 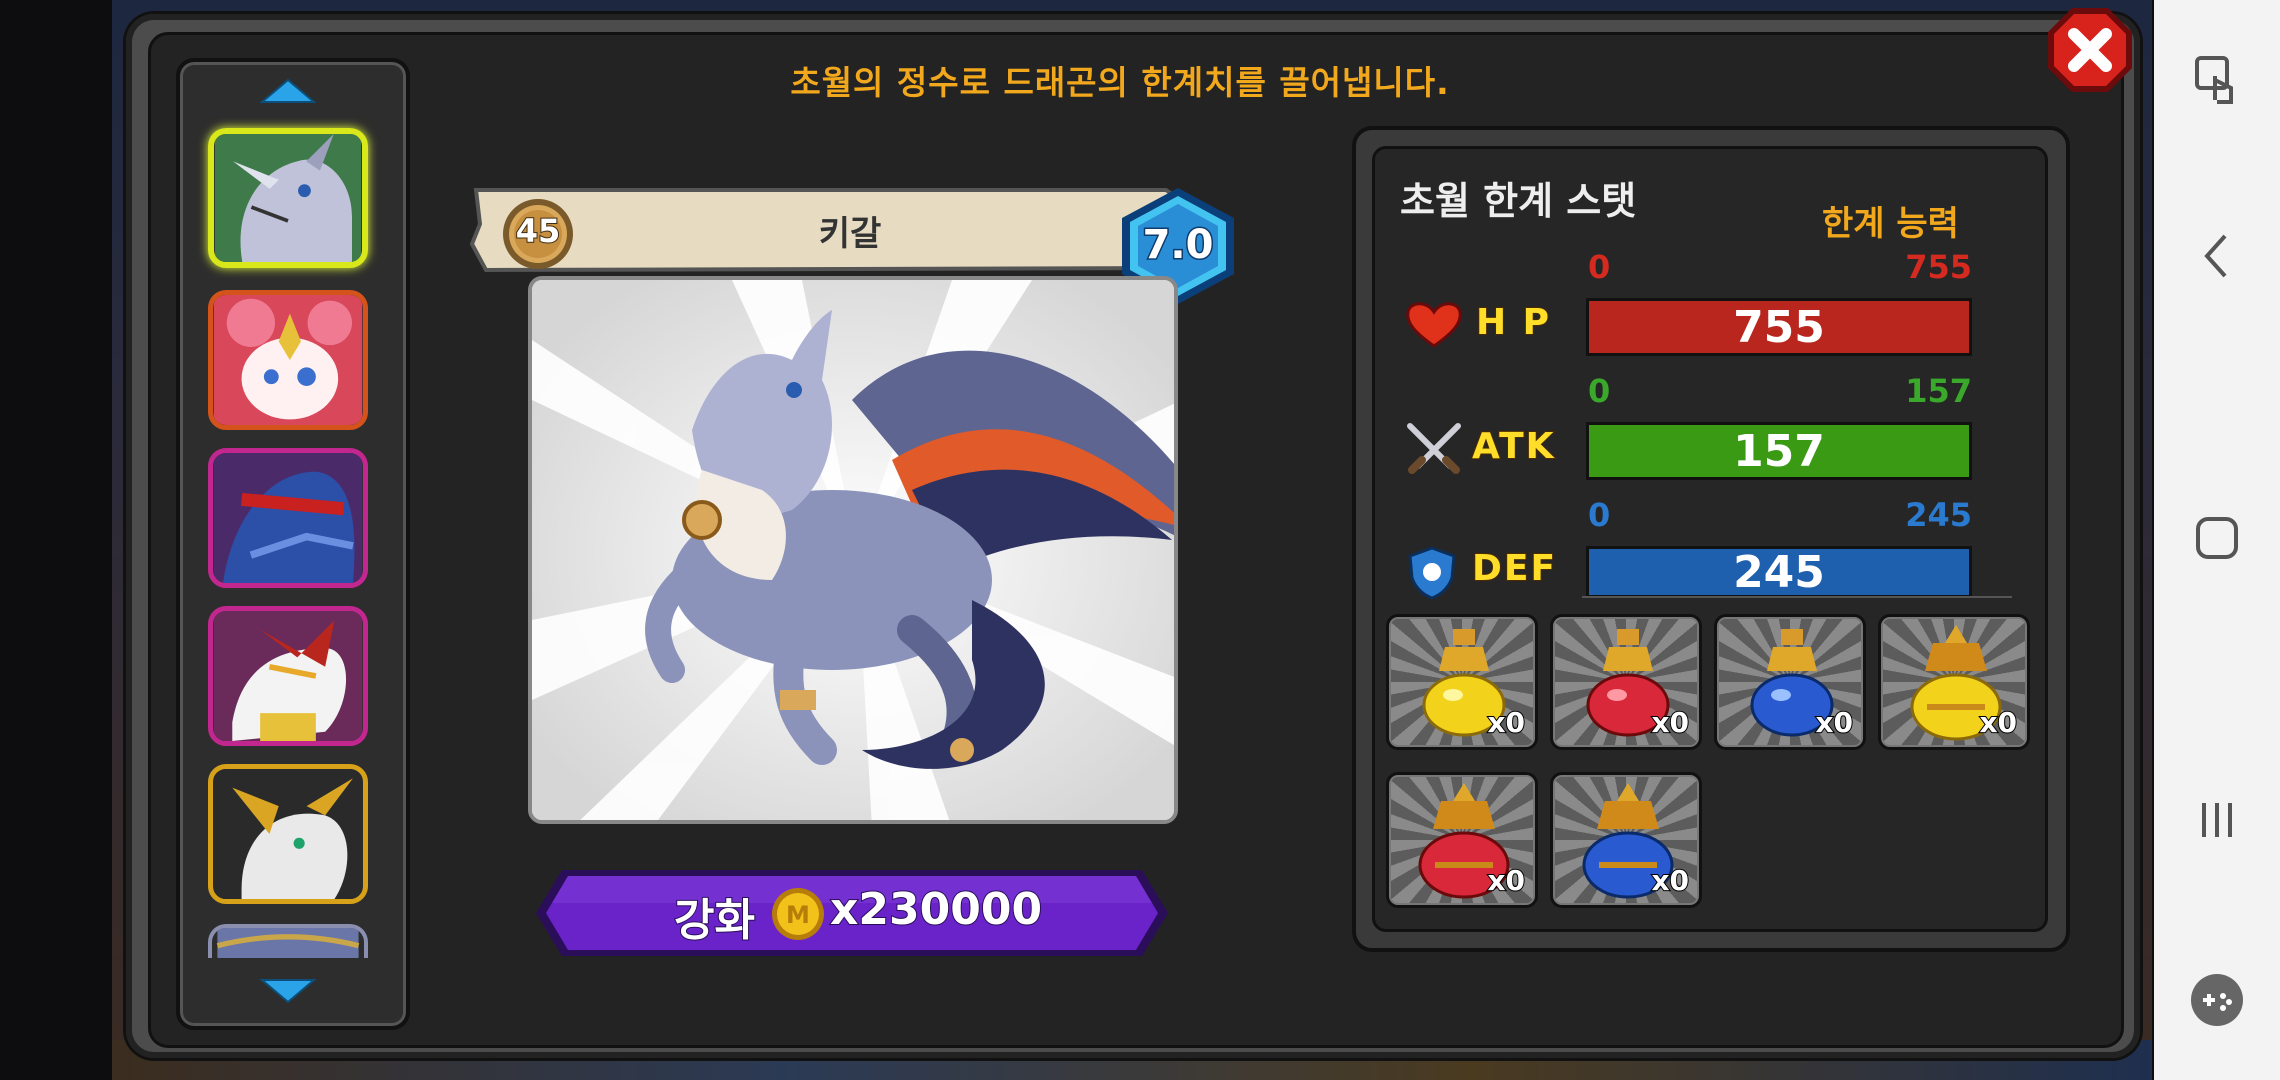 I want to click on def-min: 0, so click(x=1599, y=515).